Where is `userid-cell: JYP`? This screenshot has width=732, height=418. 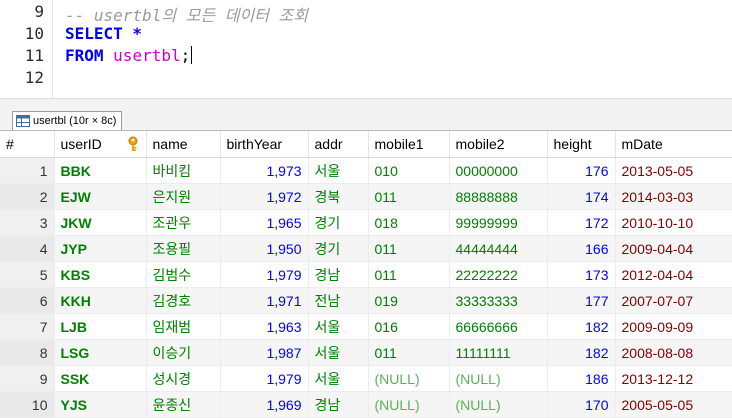 userid-cell: JYP is located at coordinates (100, 248).